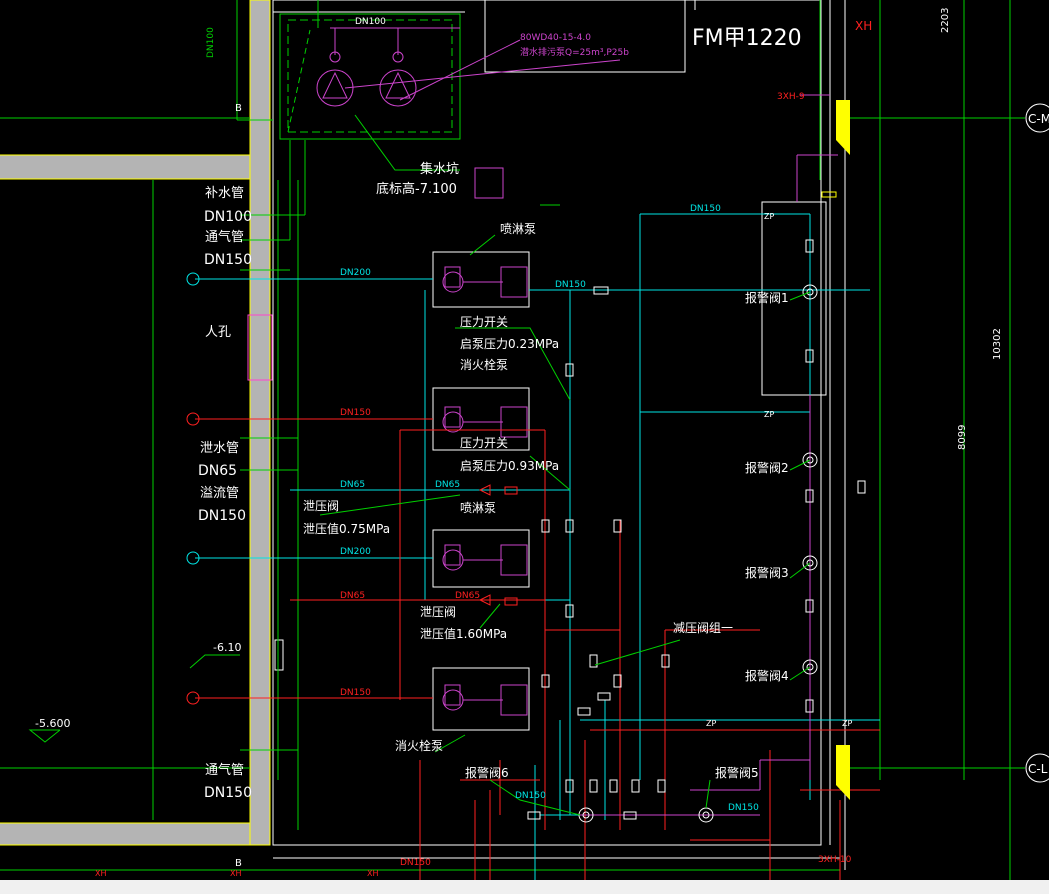 This screenshot has width=1049, height=894. I want to click on pump-label-3: 喷淋泵, so click(478, 508).